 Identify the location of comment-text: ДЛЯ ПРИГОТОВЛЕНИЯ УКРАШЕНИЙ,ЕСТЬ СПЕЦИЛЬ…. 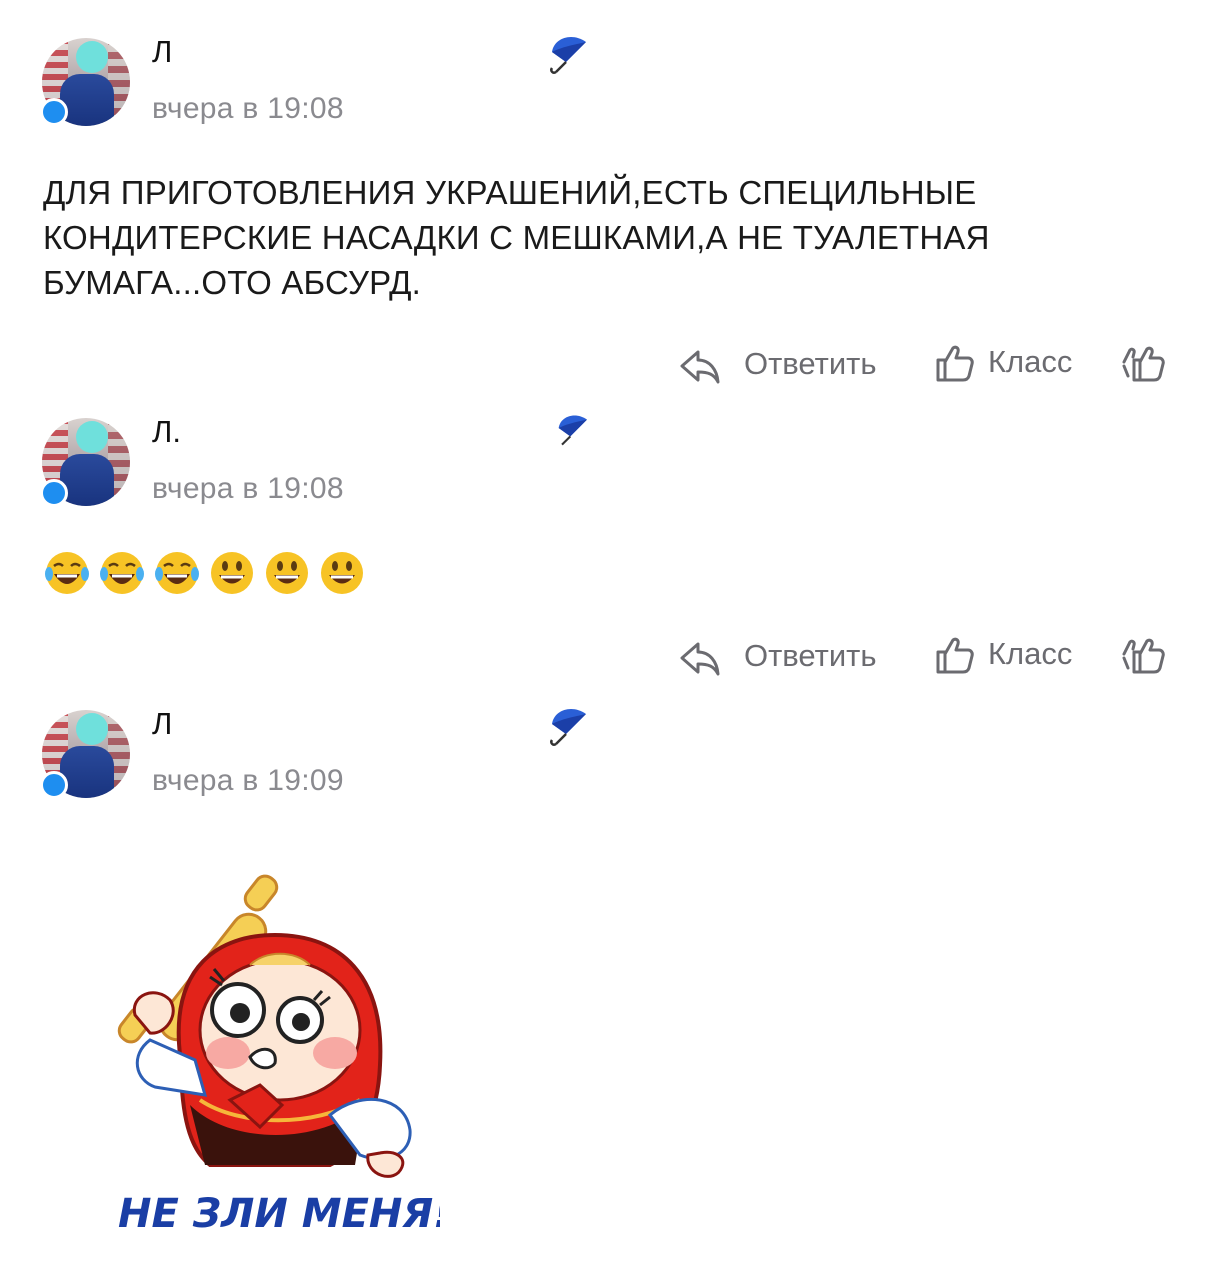
(516, 237).